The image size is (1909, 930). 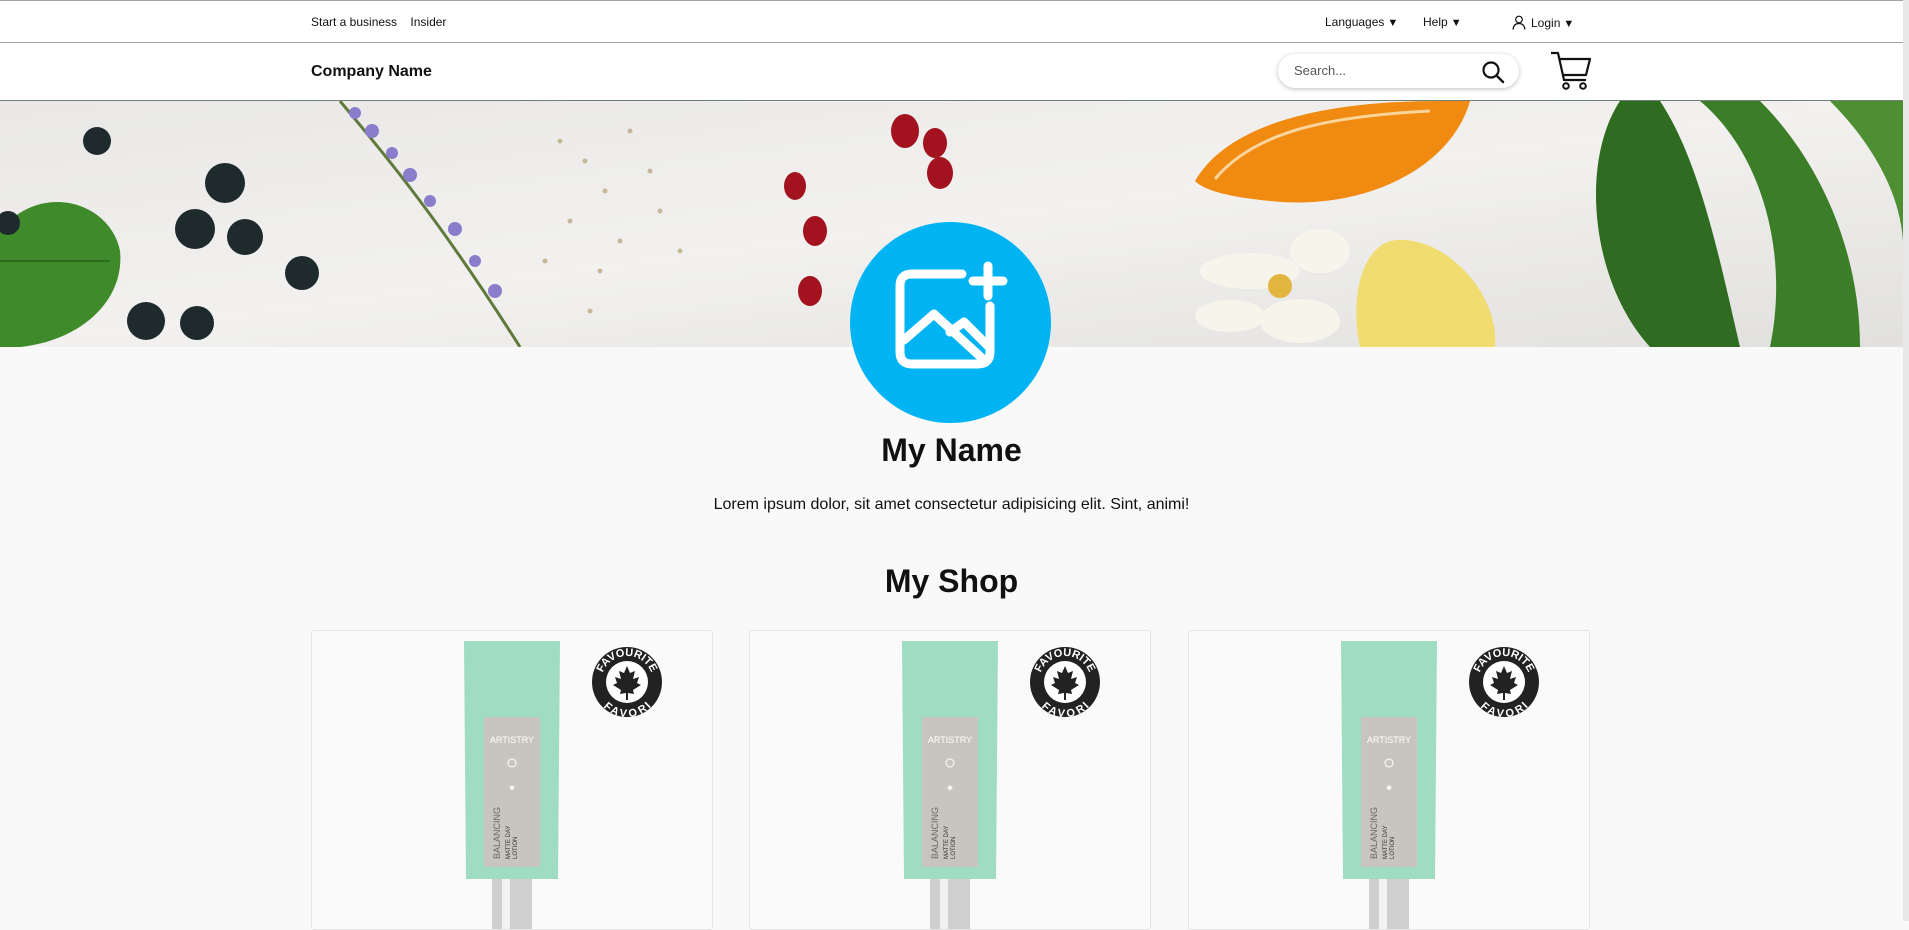 What do you see at coordinates (428, 22) in the screenshot?
I see `insider-link: Insider` at bounding box center [428, 22].